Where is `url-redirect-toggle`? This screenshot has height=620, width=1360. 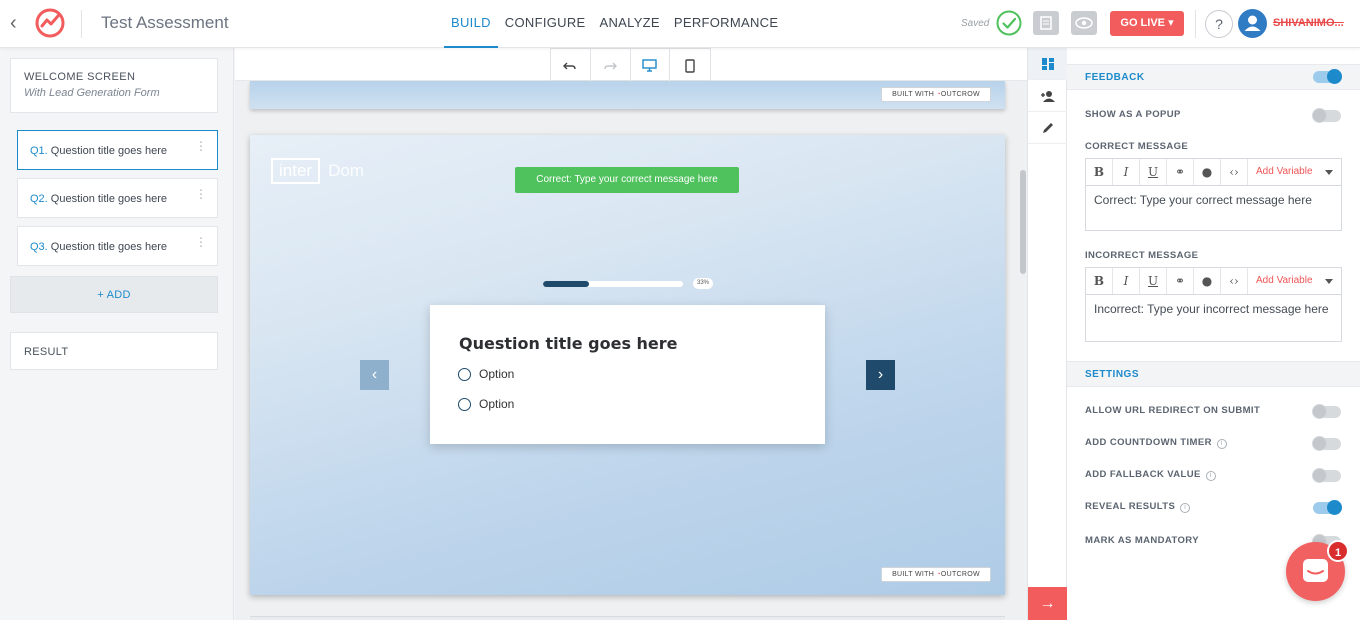 url-redirect-toggle is located at coordinates (1326, 411).